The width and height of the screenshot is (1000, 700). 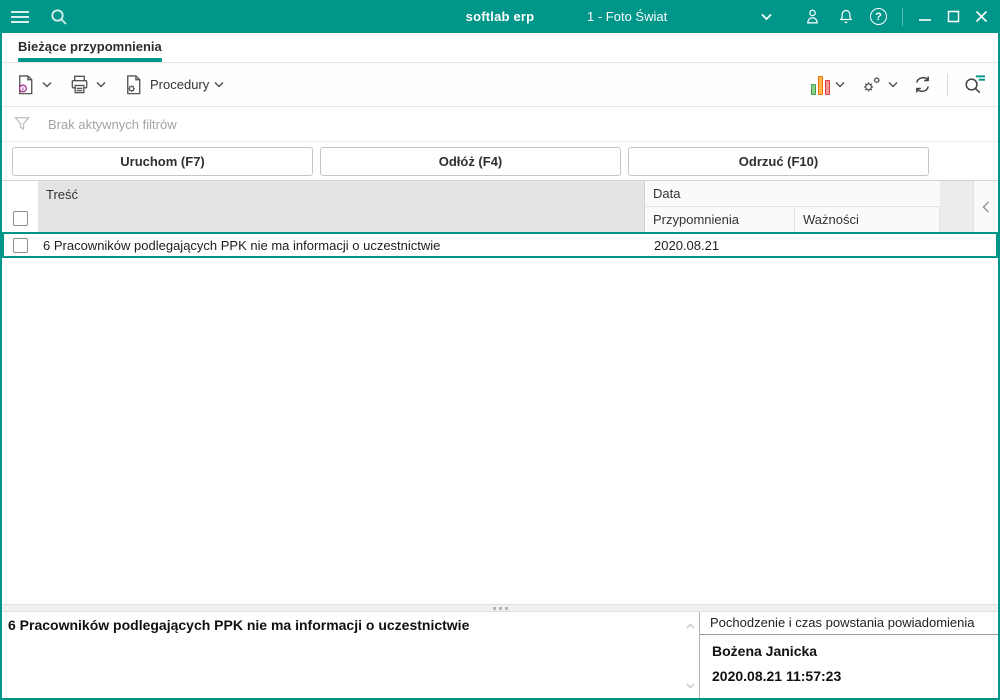 What do you see at coordinates (981, 16) in the screenshot?
I see `close-button` at bounding box center [981, 16].